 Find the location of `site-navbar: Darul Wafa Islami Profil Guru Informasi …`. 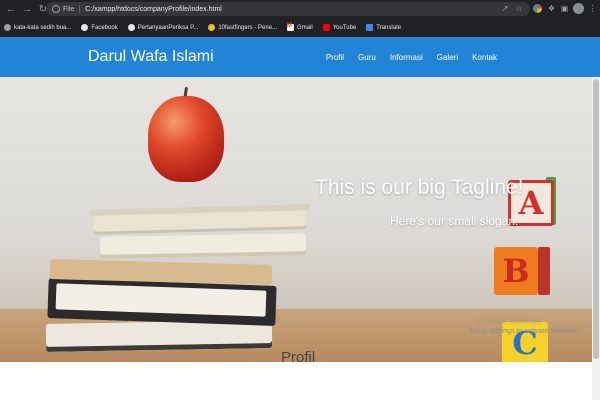

site-navbar: Darul Wafa Islami Profil Guru Informasi … is located at coordinates (300, 57).